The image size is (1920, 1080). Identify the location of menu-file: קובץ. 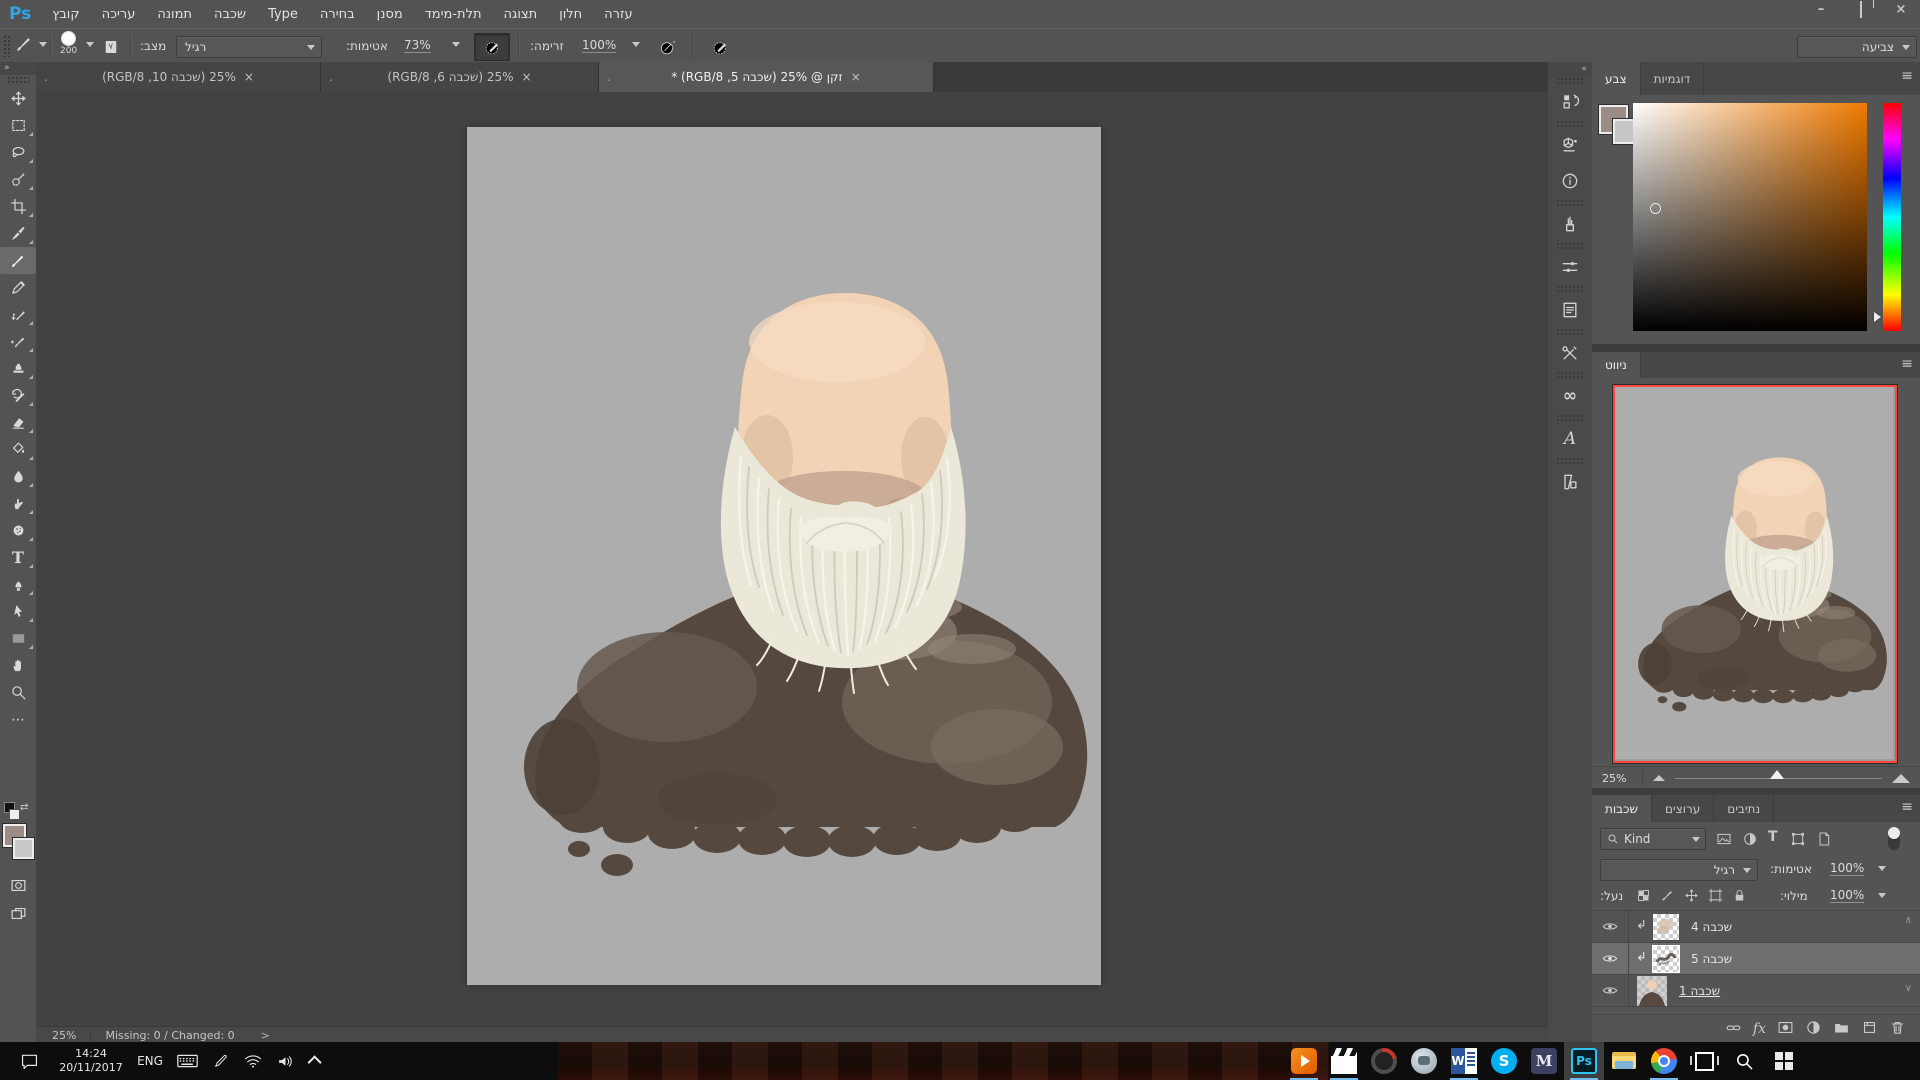
(65, 14).